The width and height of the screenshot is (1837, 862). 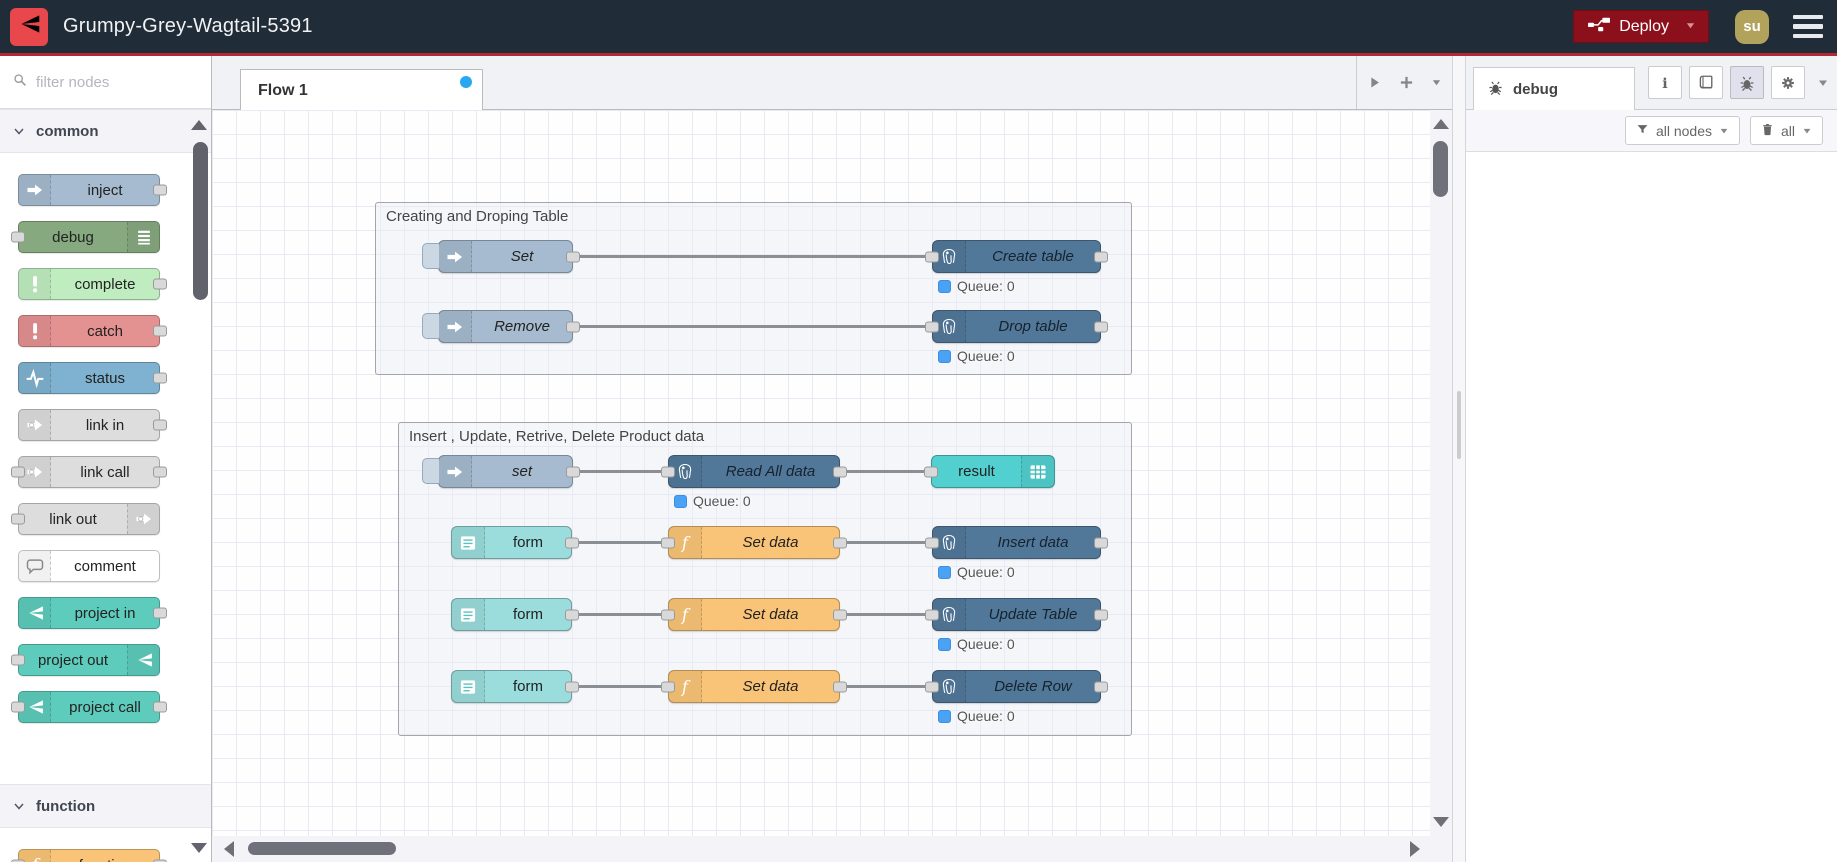 What do you see at coordinates (1694, 27) in the screenshot?
I see `deploy-options-caret` at bounding box center [1694, 27].